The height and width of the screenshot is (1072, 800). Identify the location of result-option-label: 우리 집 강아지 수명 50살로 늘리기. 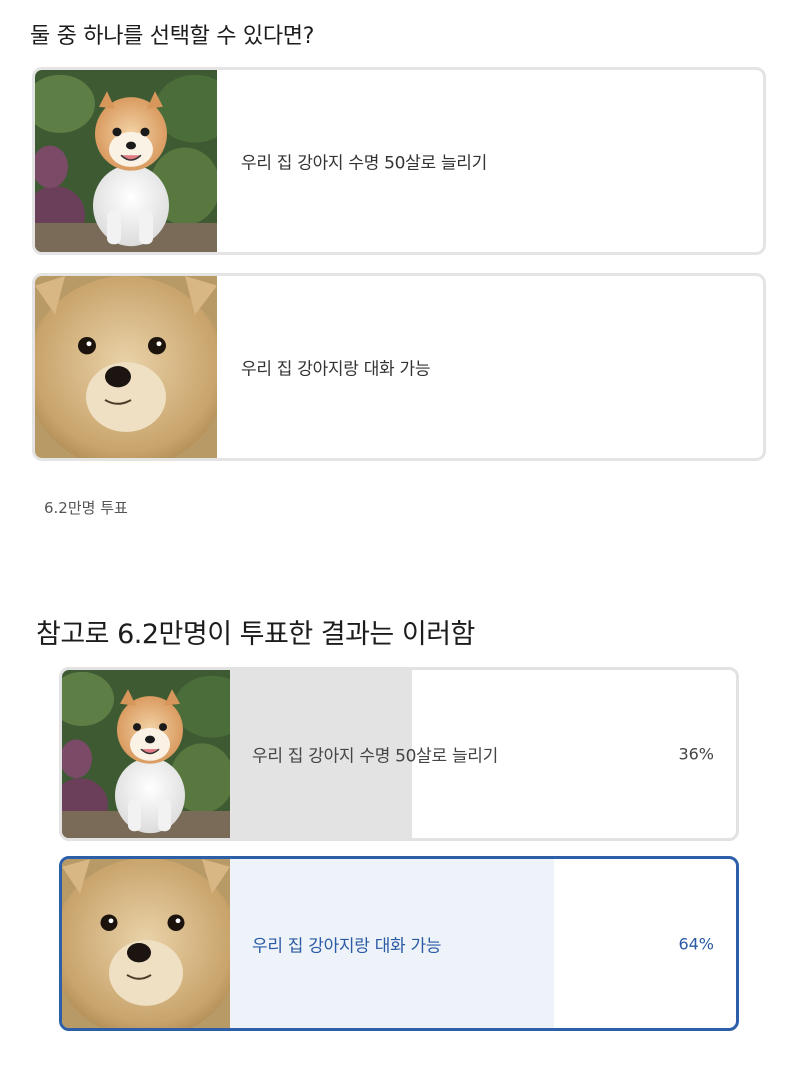
(375, 756).